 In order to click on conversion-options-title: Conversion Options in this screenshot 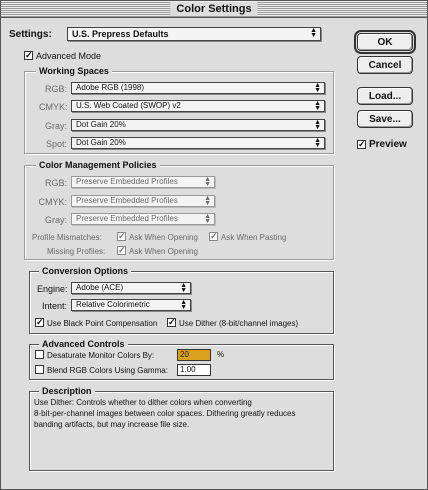, I will do `click(85, 271)`.